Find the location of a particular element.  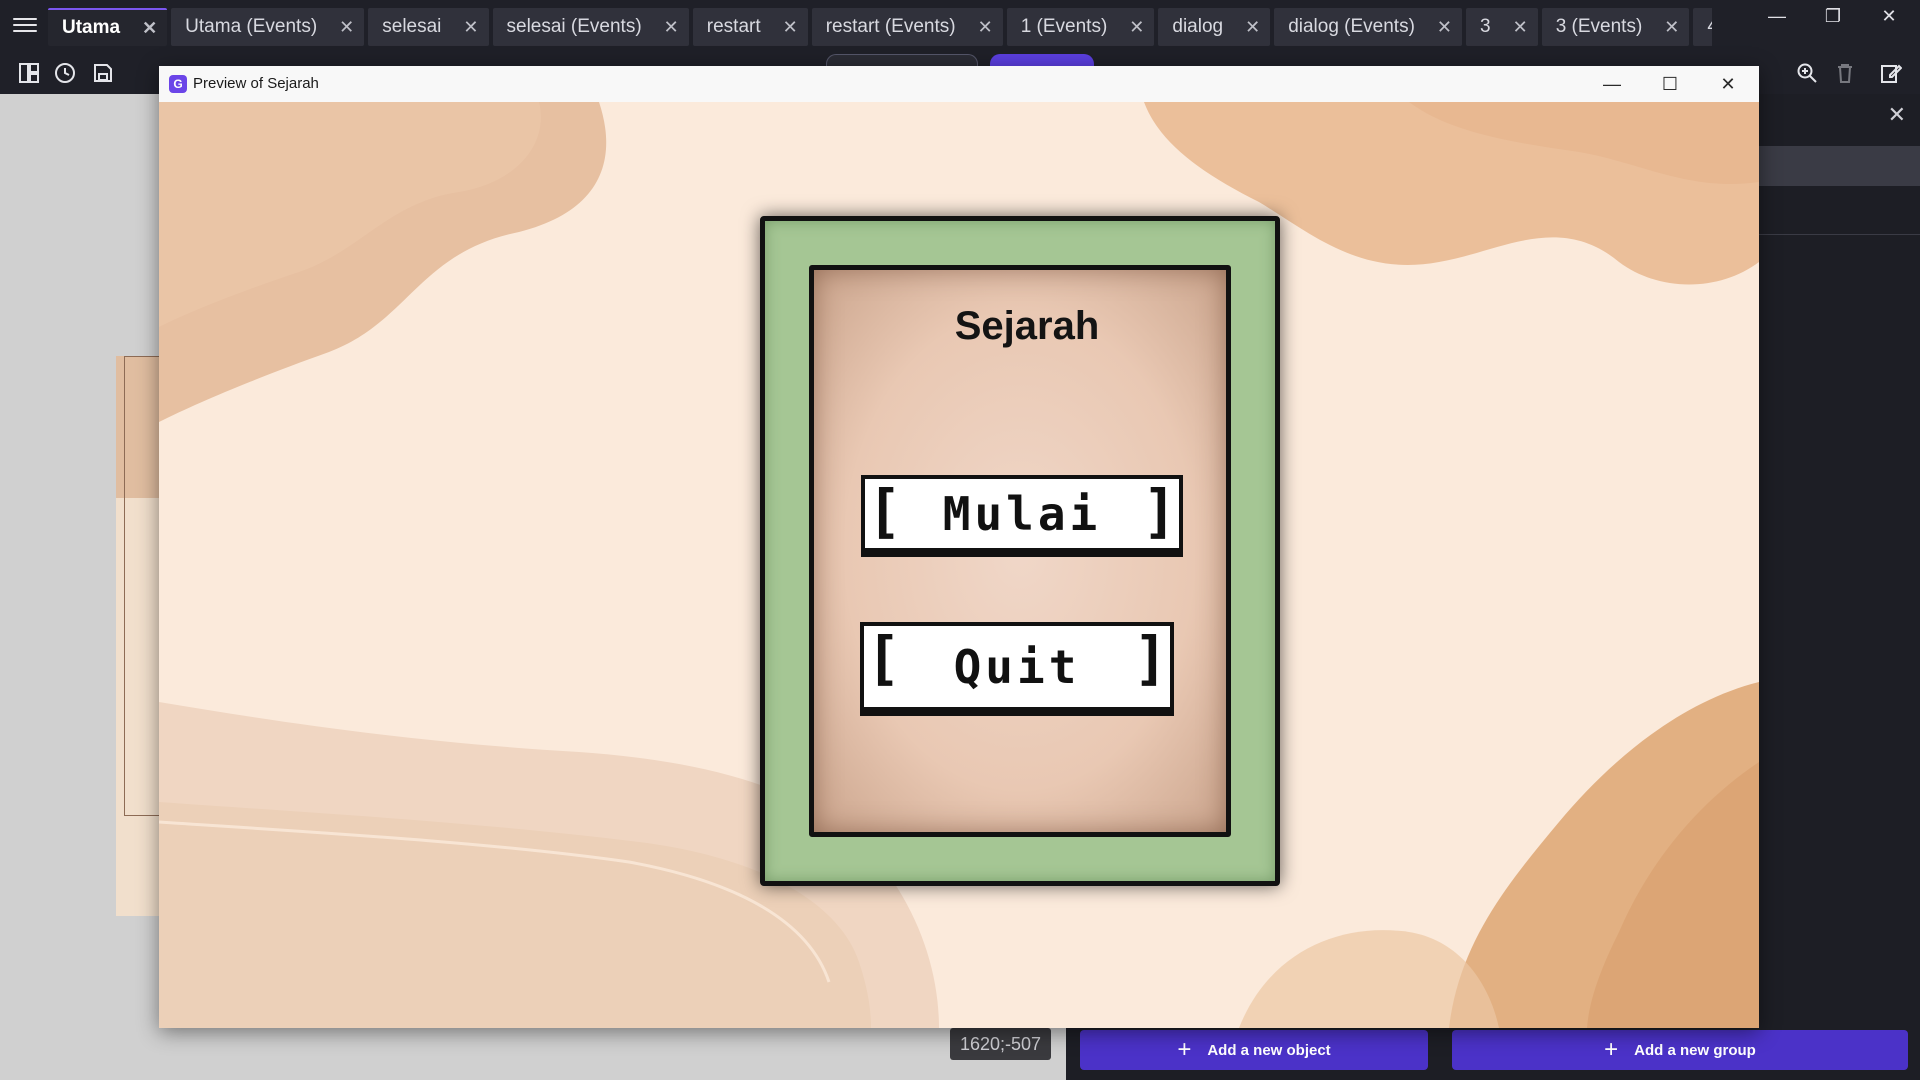

divider is located at coordinates (1833, 234).